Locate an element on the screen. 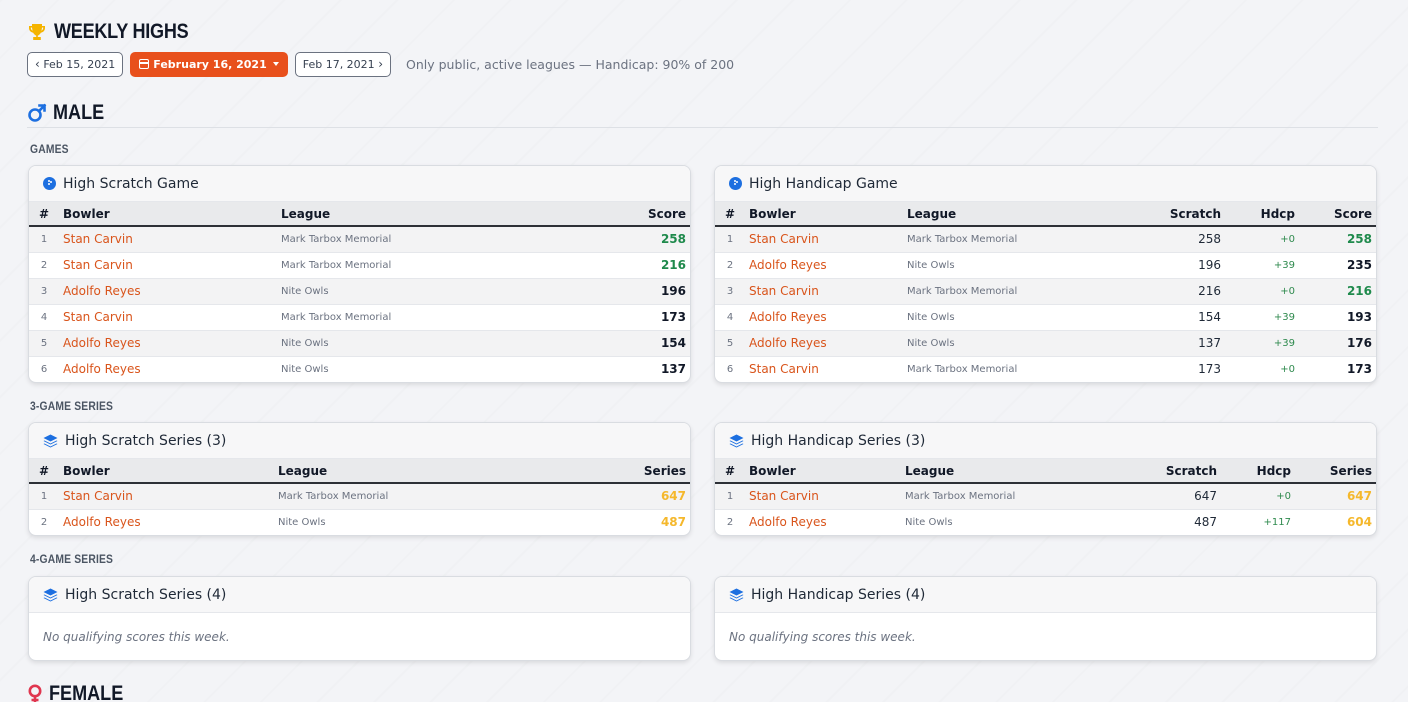 The image size is (1408, 702). page-title: WEEKLY HIGHS is located at coordinates (121, 31).